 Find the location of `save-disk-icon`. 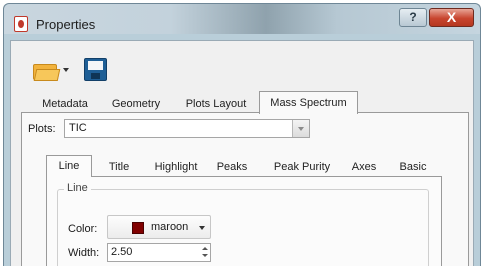

save-disk-icon is located at coordinates (95, 65).